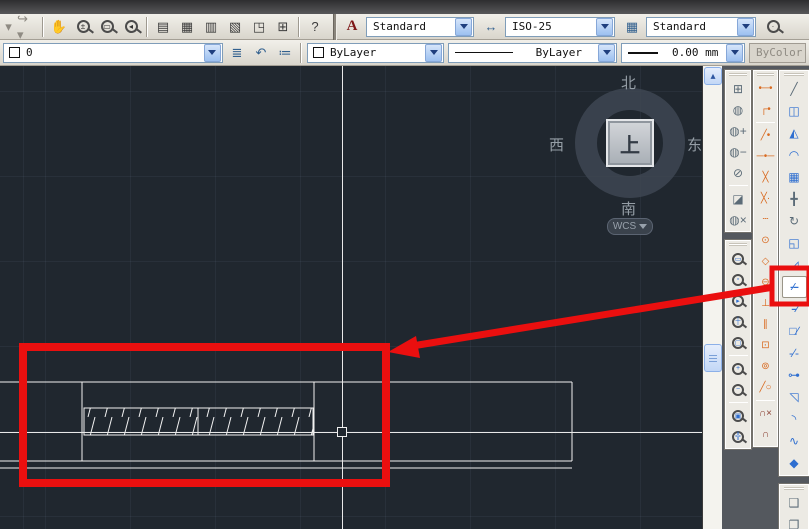 Image resolution: width=809 pixels, height=529 pixels. Describe the element at coordinates (683, 52) in the screenshot. I see `lineweight-combo: 0.00 mm` at that location.